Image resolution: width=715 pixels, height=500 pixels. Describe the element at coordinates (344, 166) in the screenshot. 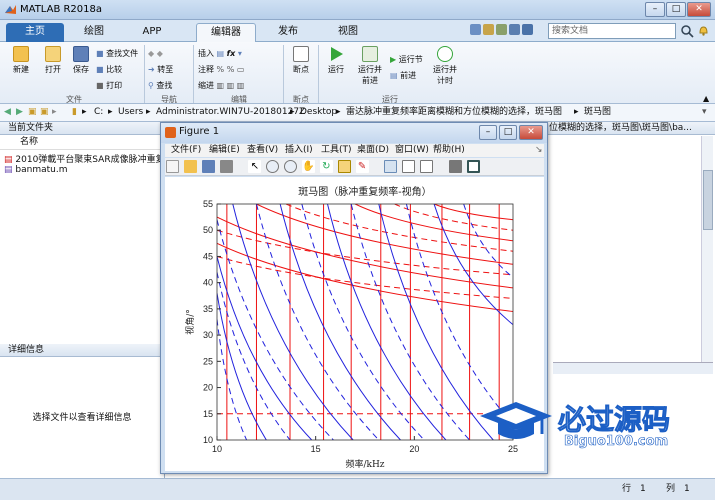

I see `data-cursor-icon` at that location.